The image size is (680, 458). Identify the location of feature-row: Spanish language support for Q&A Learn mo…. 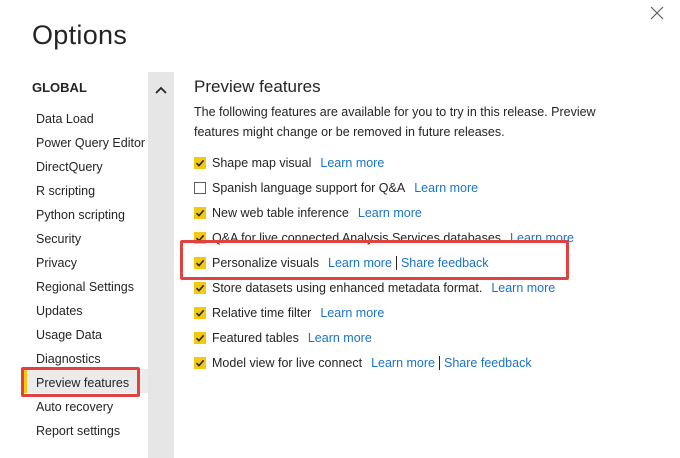
(384, 187).